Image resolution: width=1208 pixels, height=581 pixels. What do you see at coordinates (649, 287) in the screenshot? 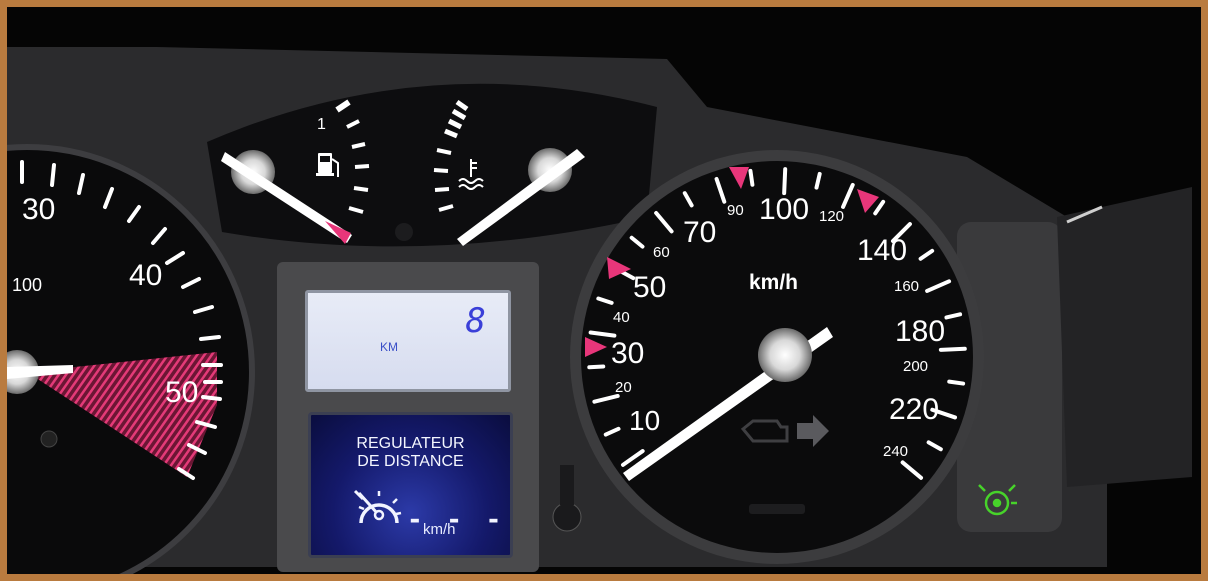
I see `speed-label-50: 50` at bounding box center [649, 287].